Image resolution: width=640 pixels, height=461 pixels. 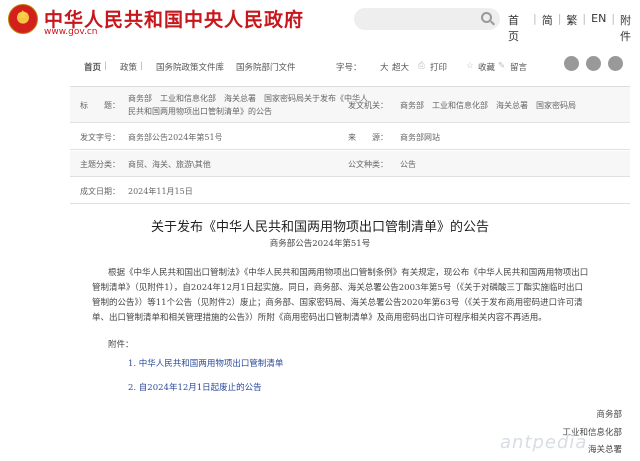 I want to click on print-button: 打印, so click(x=438, y=67).